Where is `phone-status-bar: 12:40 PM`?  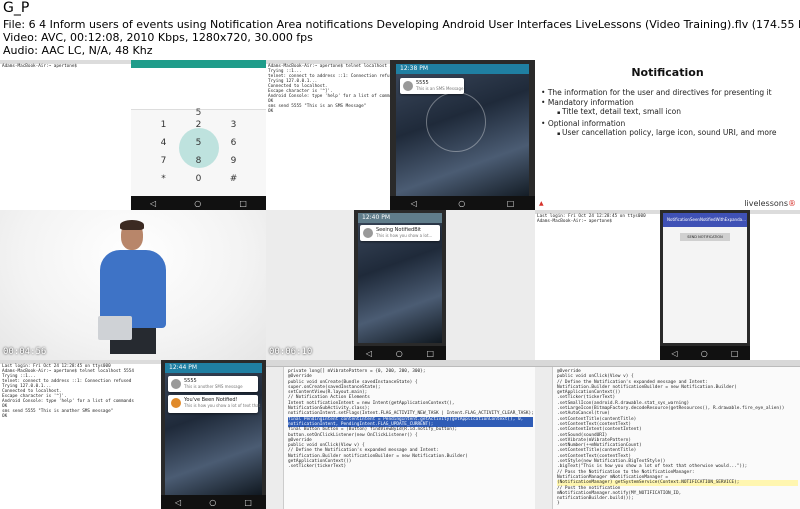
phone-status-bar: 12:40 PM is located at coordinates (400, 218).